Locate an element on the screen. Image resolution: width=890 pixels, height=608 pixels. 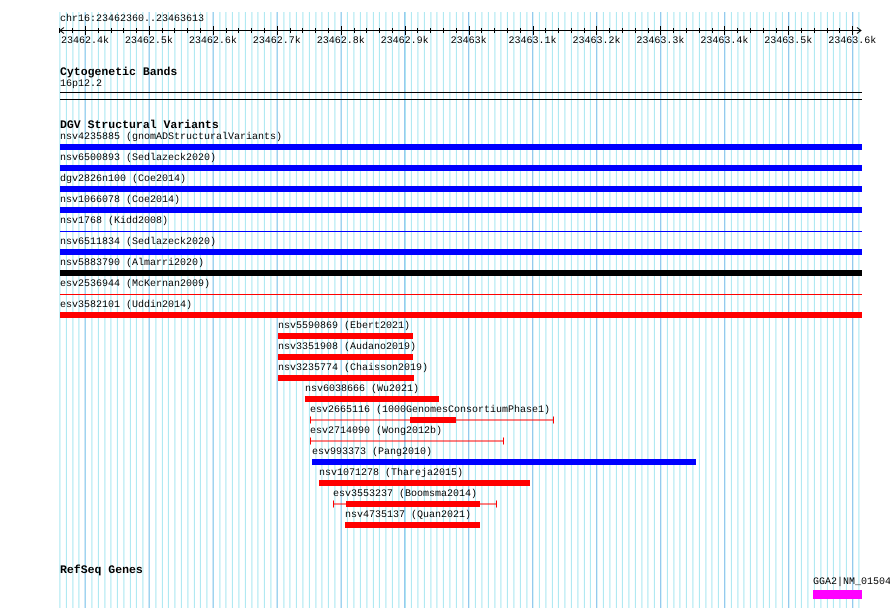
feature-label: esv2536944 (McKernan2009) is located at coordinates (135, 284).